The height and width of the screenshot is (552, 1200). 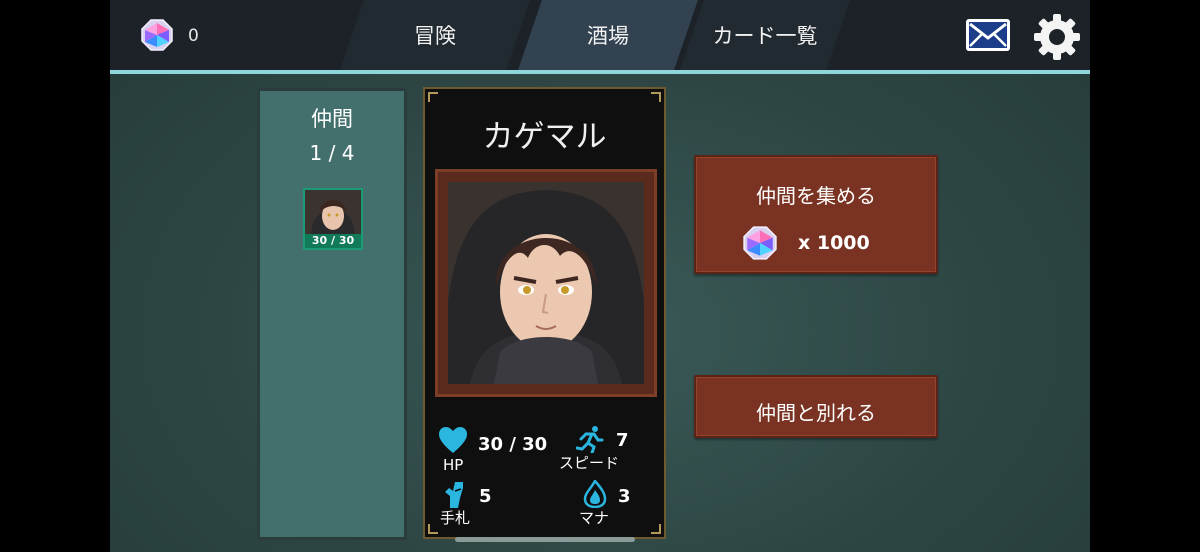 I want to click on party-count: 1 / 4, so click(x=332, y=153).